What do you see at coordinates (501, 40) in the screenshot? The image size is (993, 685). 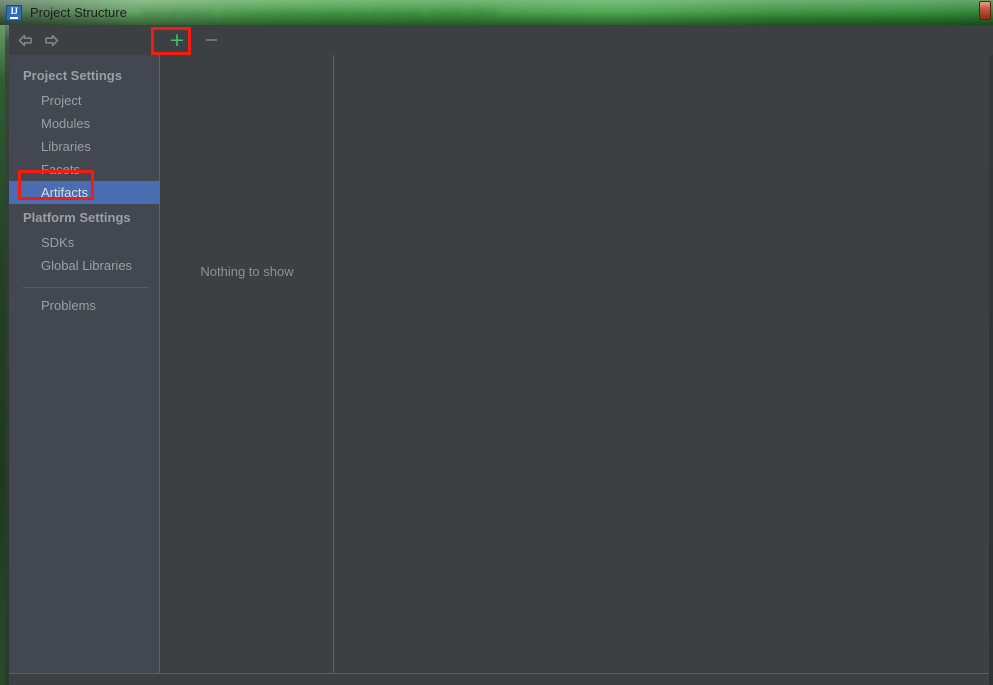 I see `toolbar: +` at bounding box center [501, 40].